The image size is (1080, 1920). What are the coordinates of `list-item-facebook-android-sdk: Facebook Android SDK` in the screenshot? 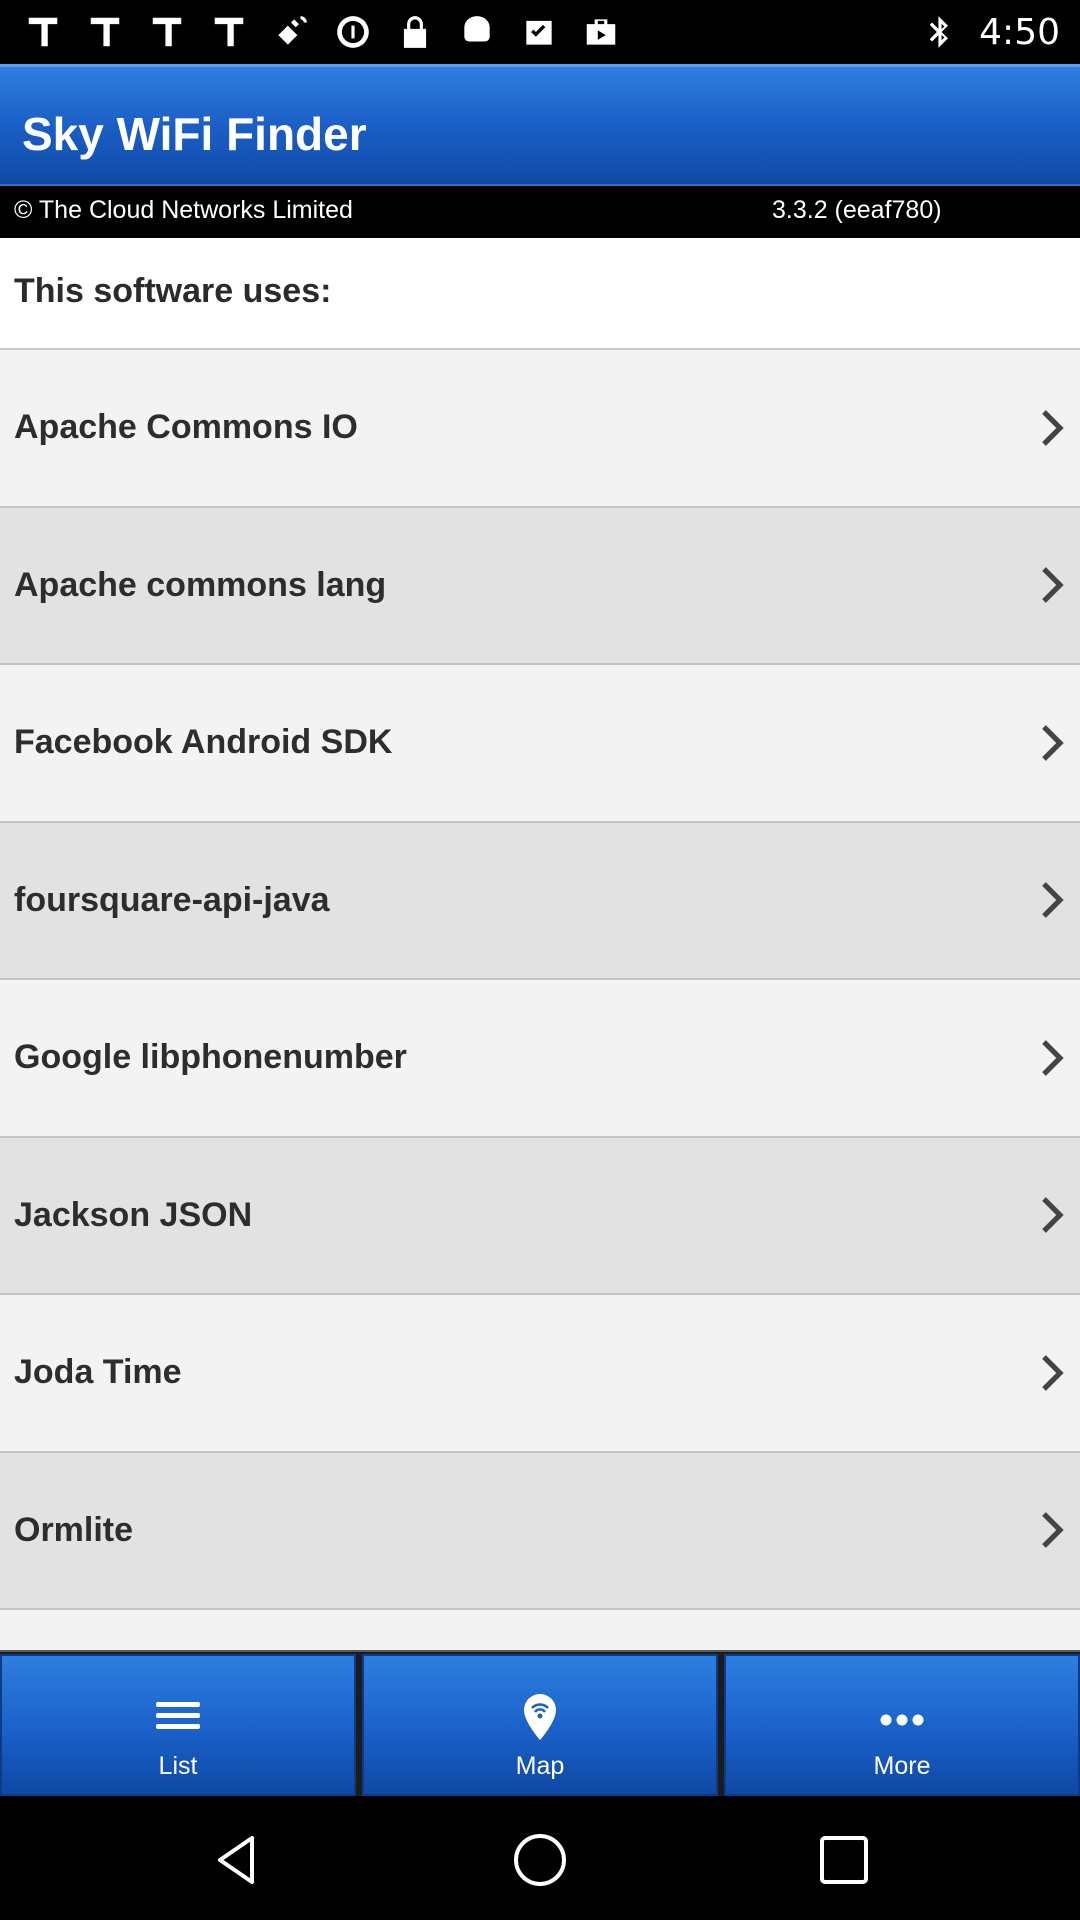 It's located at (540, 744).